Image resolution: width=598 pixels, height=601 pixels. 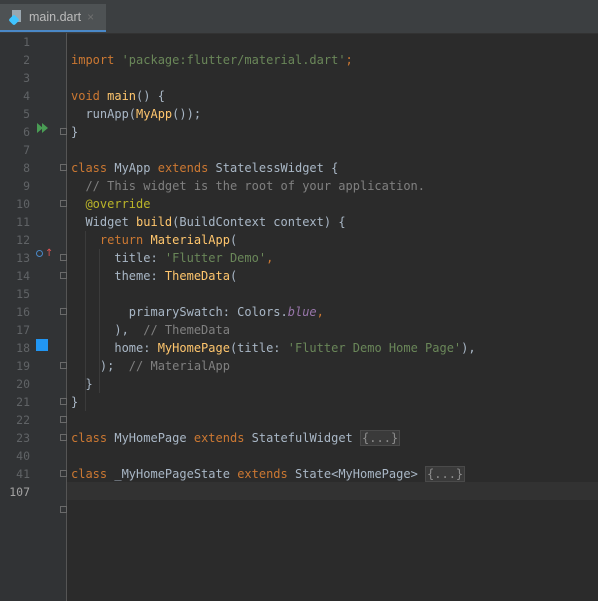 What do you see at coordinates (23, 456) in the screenshot?
I see `line-number: 40` at bounding box center [23, 456].